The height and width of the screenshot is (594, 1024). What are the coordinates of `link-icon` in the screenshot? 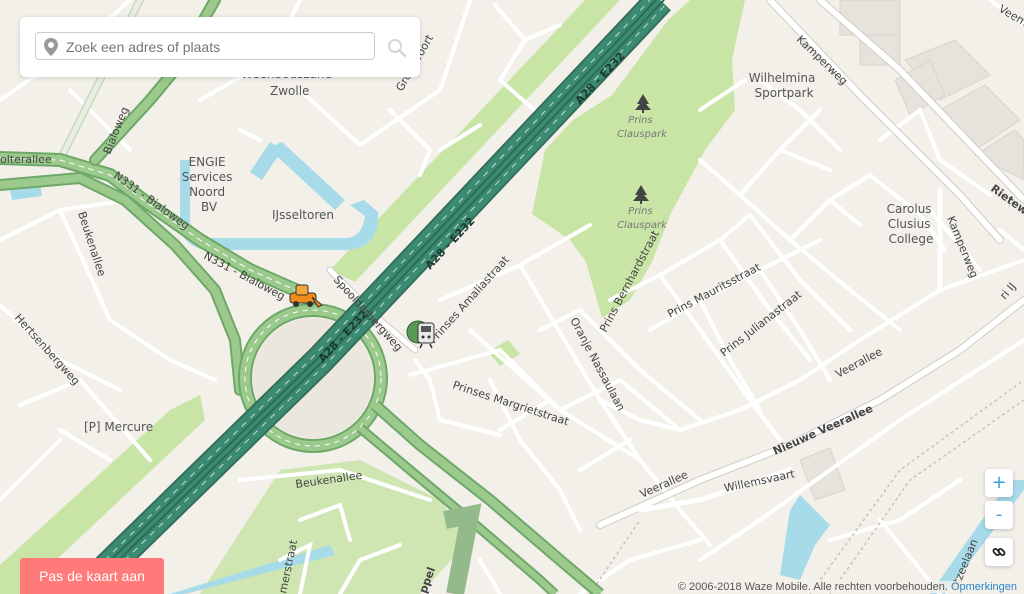 It's located at (999, 553).